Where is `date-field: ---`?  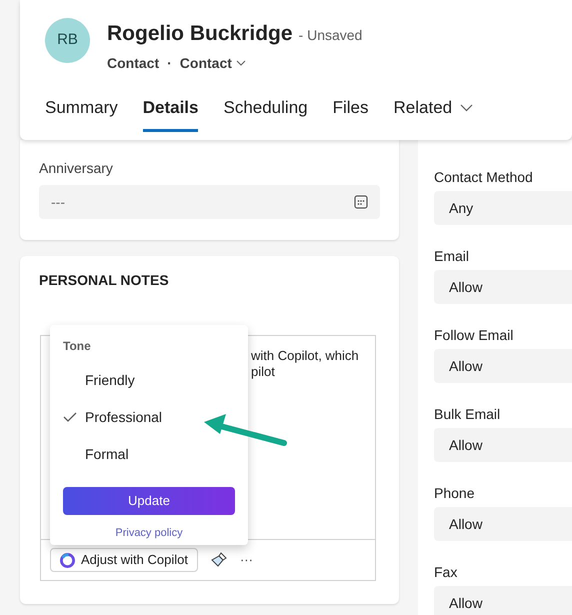 date-field: --- is located at coordinates (209, 202).